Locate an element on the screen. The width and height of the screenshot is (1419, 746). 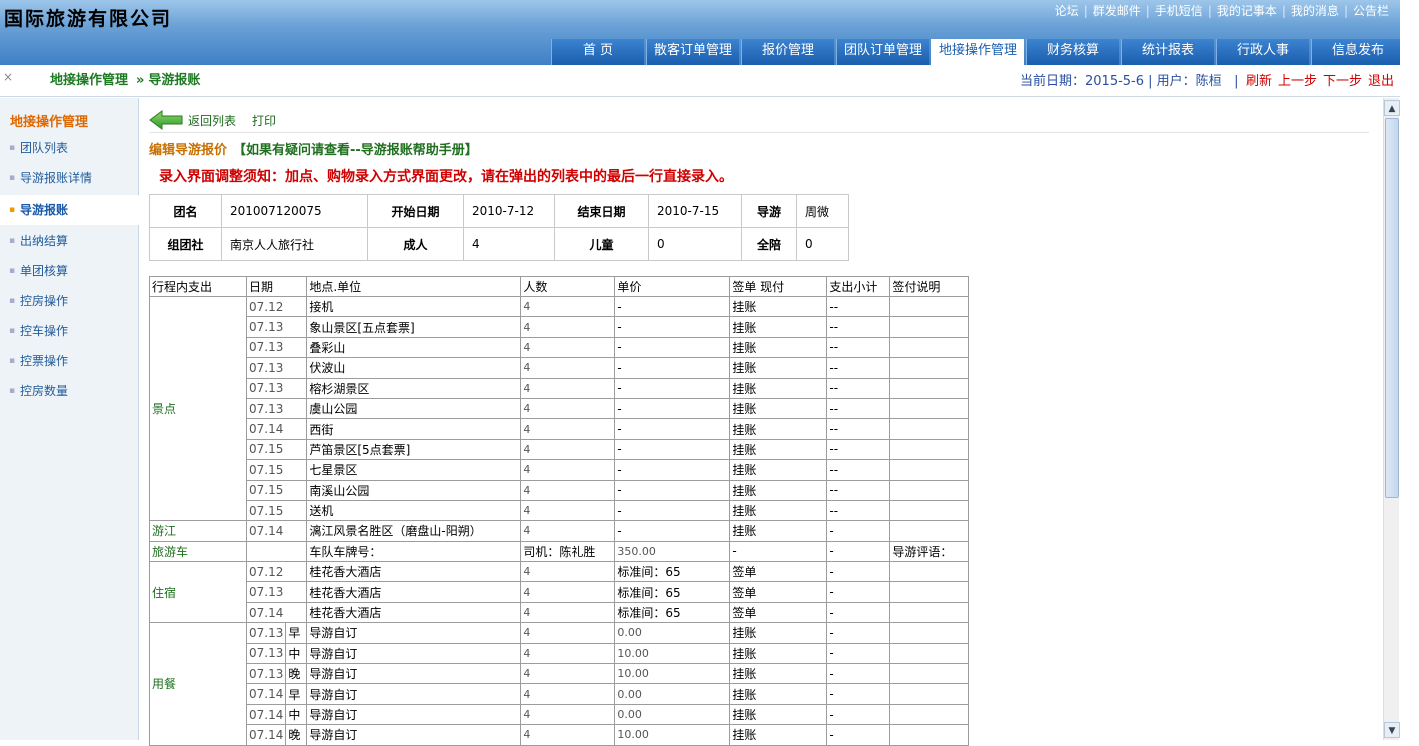
nav-reports: 统计报表 is located at coordinates (1167, 52).